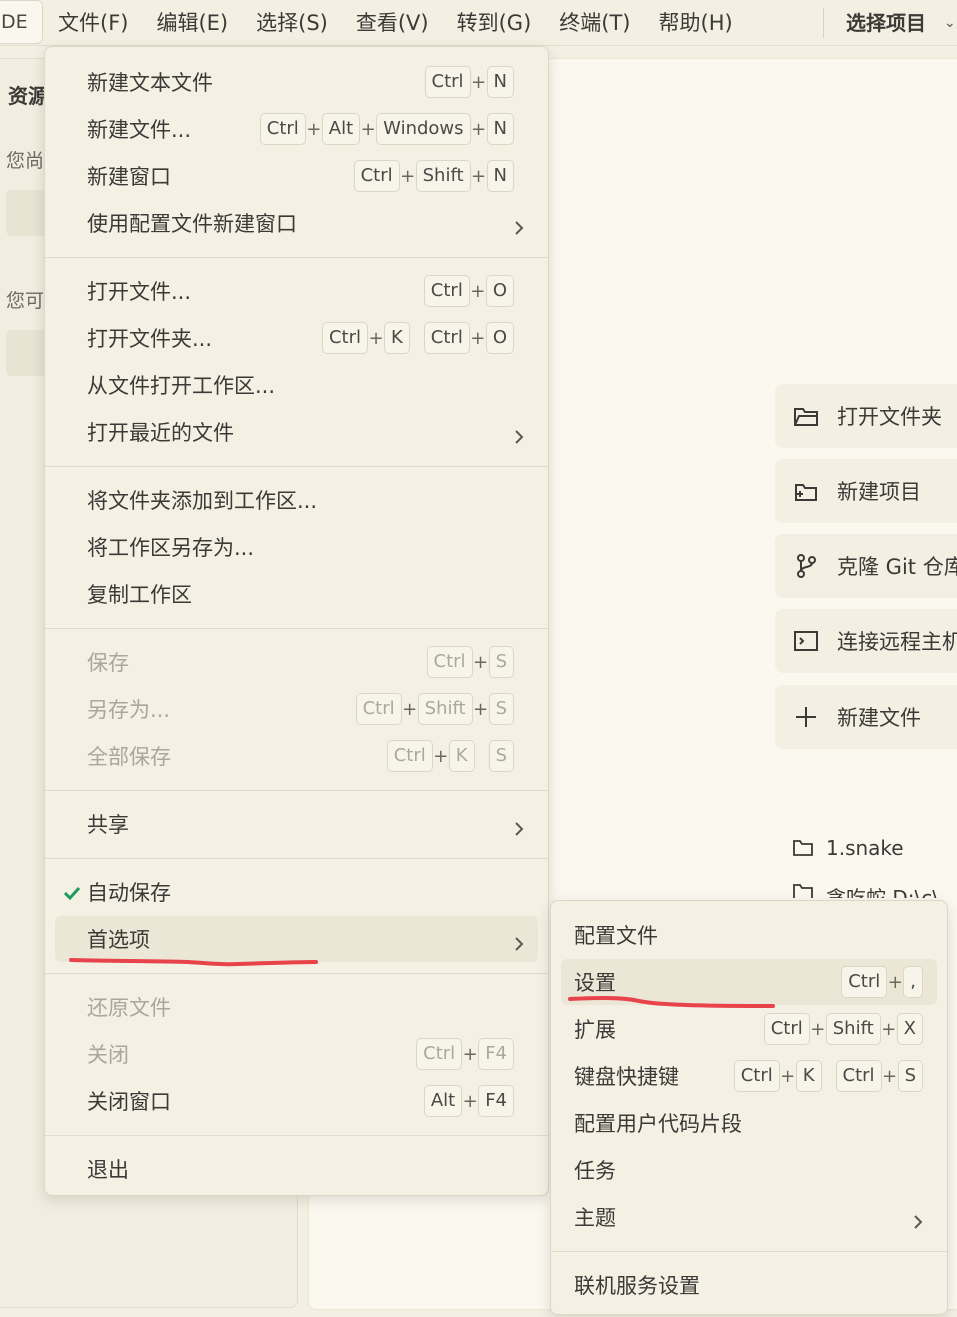  I want to click on welcome-open-folder-button: 打开文件夹, so click(866, 416).